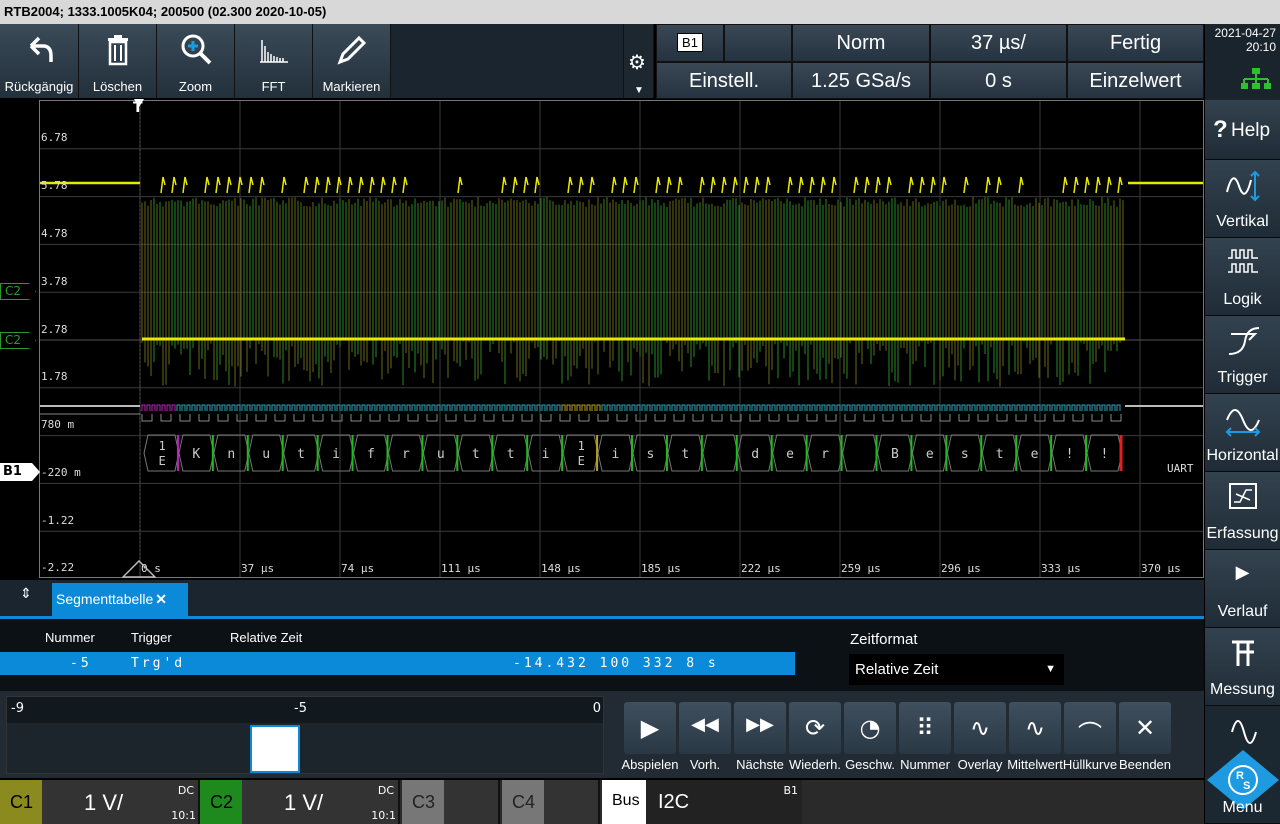  What do you see at coordinates (118, 61) in the screenshot?
I see `delete-button: Löschen` at bounding box center [118, 61].